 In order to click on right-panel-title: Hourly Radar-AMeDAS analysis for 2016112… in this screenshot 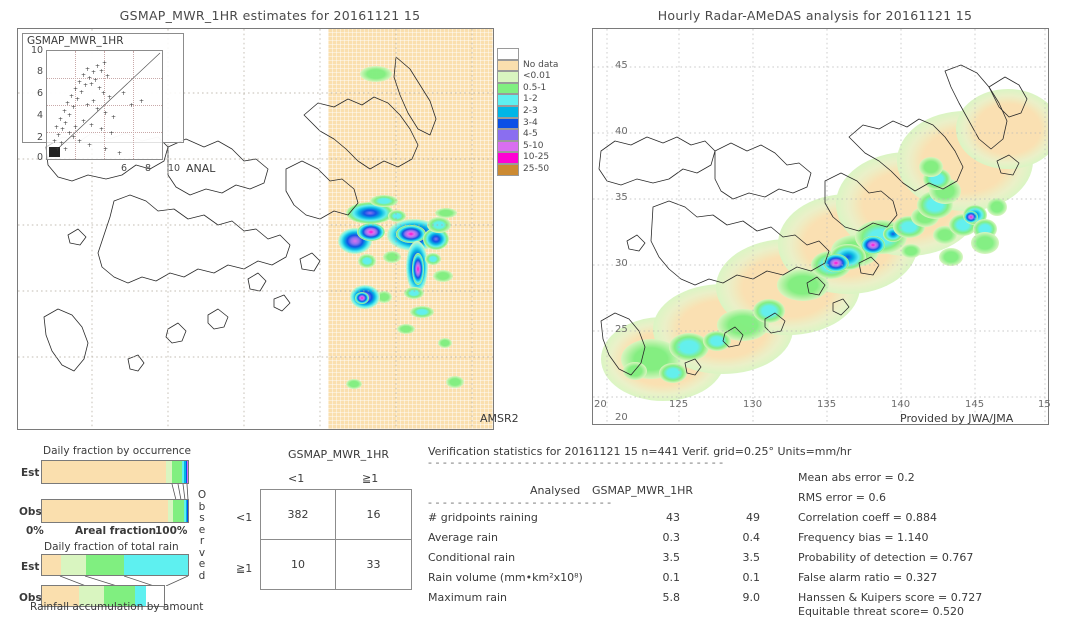, I will do `click(815, 15)`.